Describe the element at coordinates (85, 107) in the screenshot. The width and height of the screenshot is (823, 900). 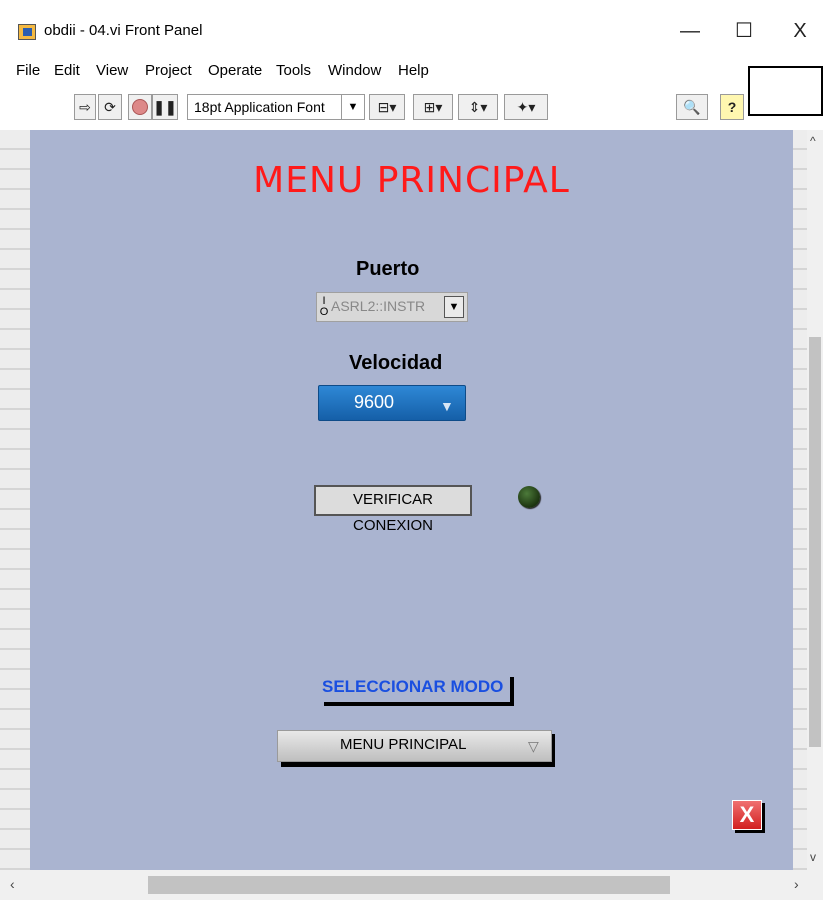
I see `run-arrow-icon: ⇨` at that location.